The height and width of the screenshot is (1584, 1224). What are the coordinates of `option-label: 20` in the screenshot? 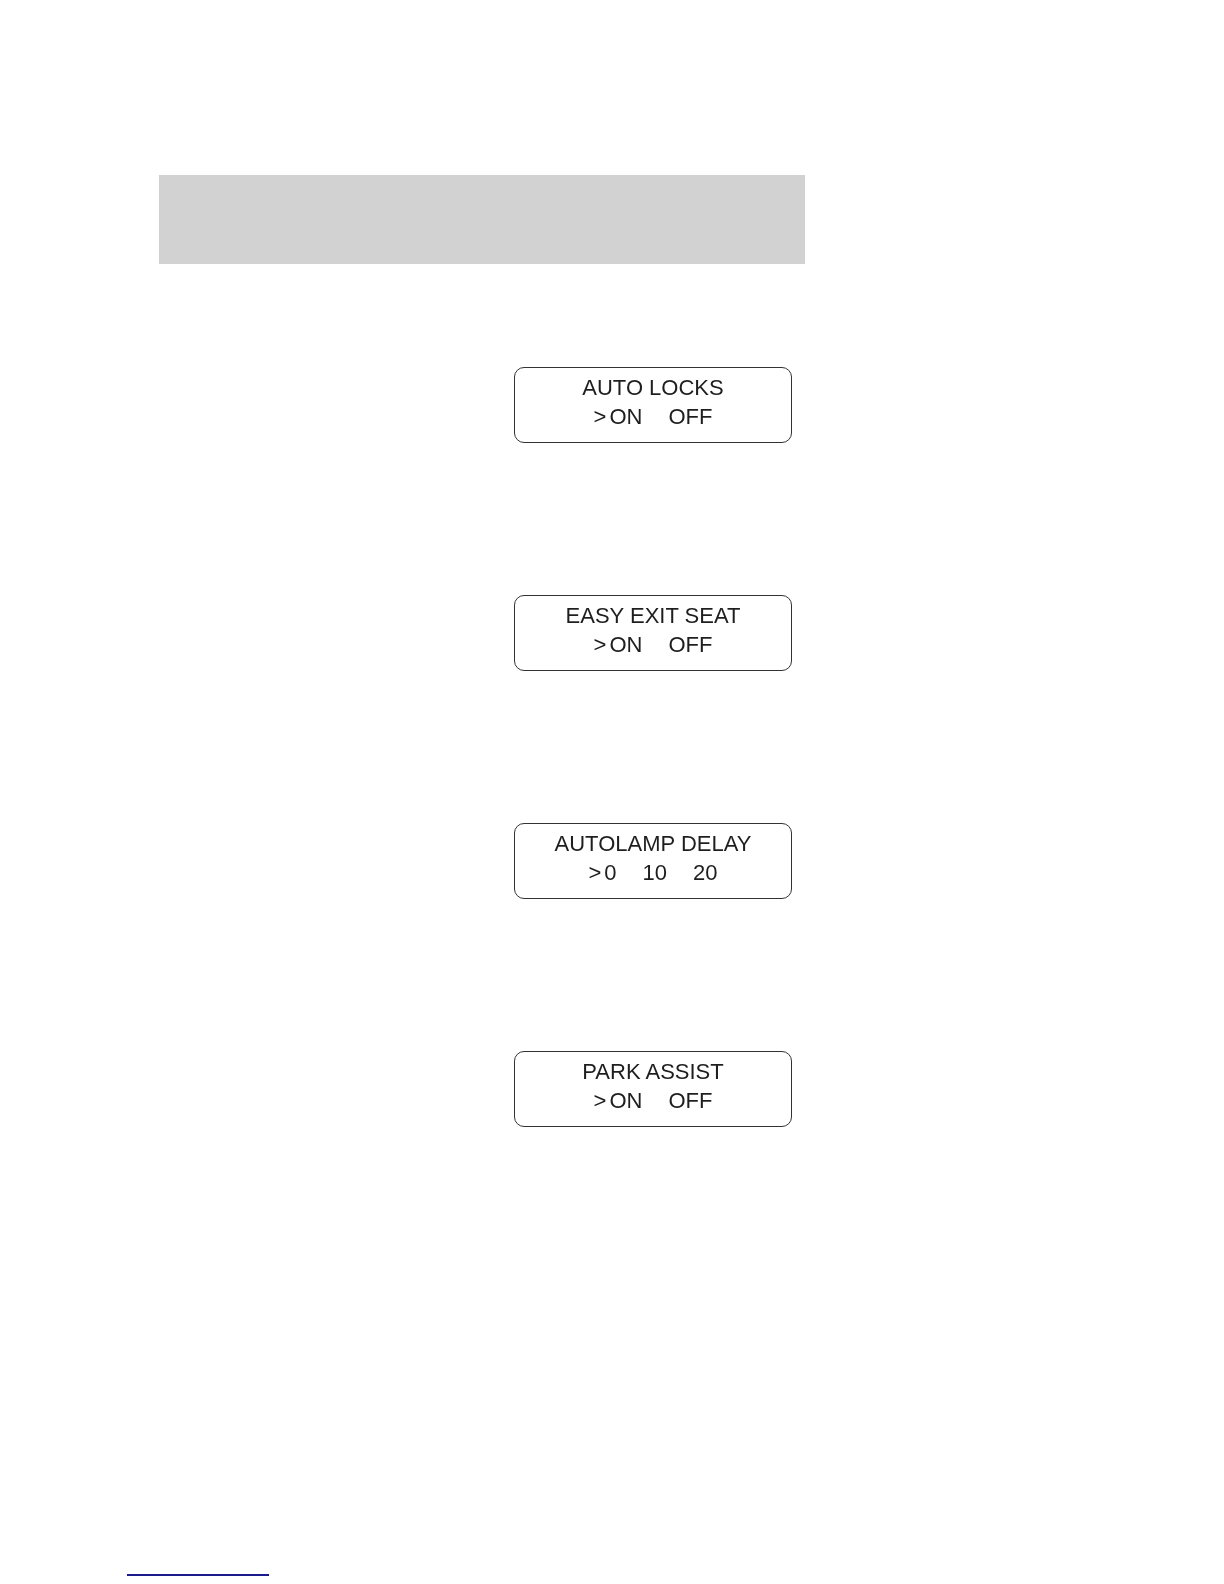 It's located at (705, 873).